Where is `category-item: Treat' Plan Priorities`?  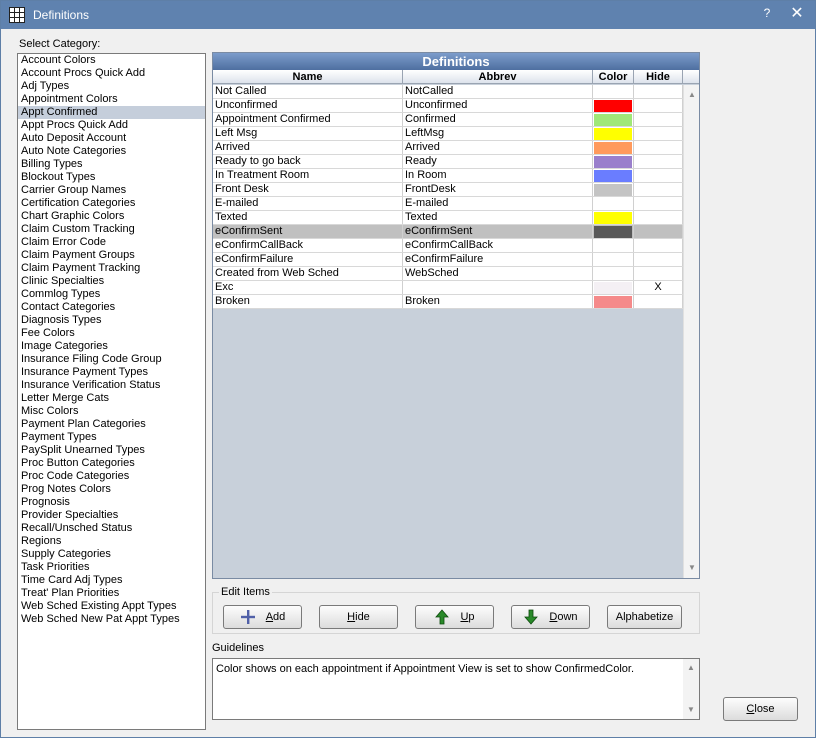 category-item: Treat' Plan Priorities is located at coordinates (111, 593).